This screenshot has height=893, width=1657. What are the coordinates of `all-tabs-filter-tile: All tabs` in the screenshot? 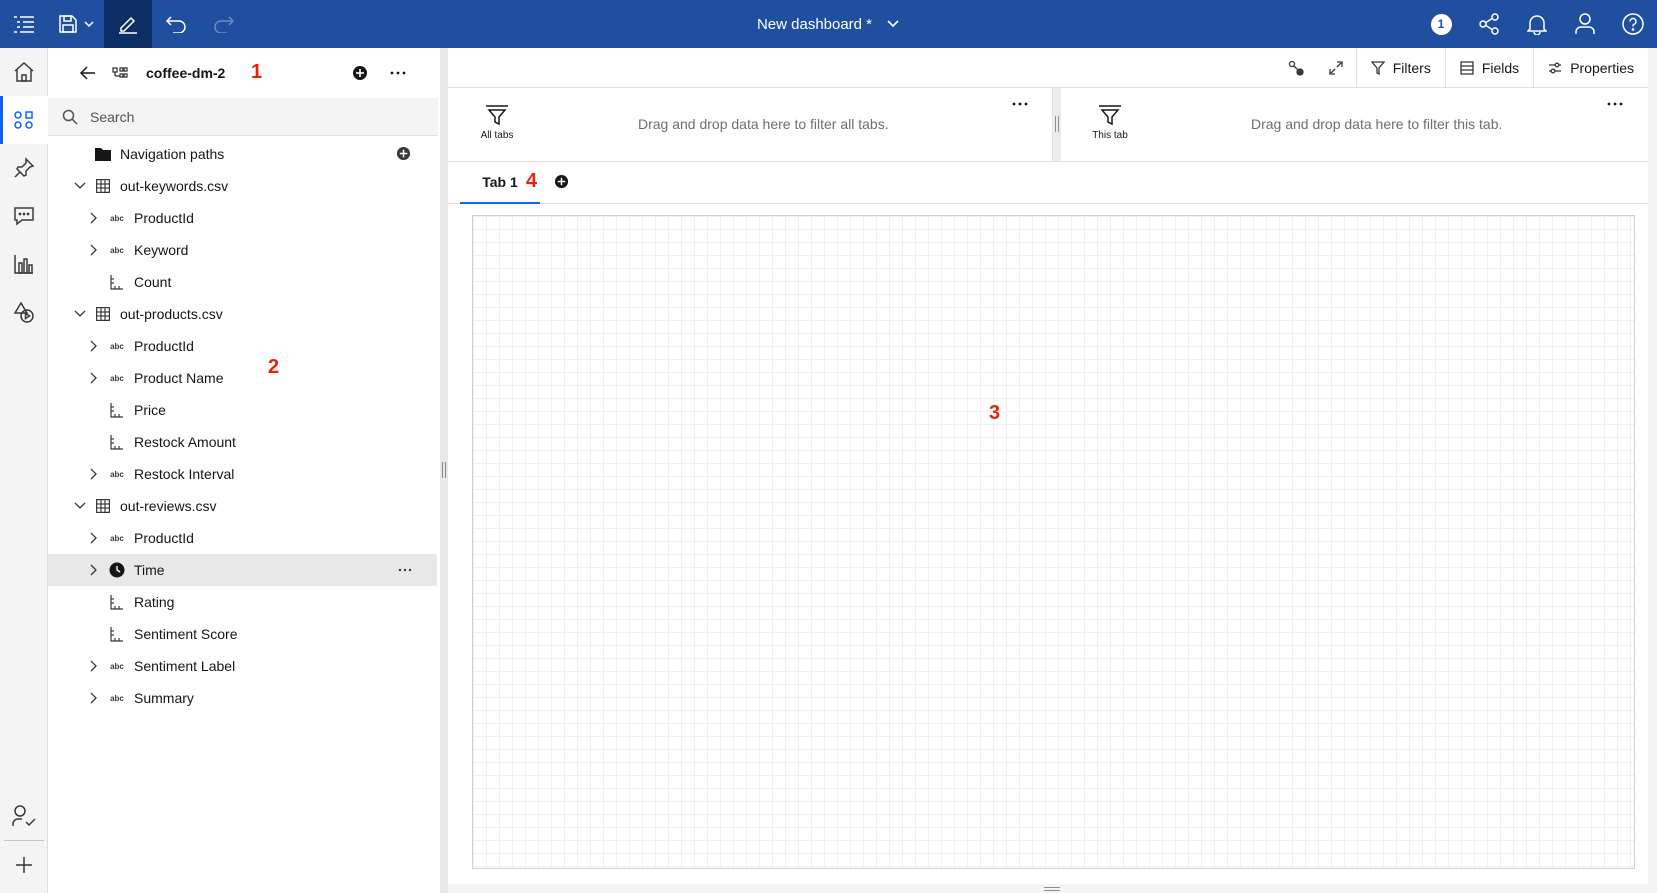 It's located at (497, 122).